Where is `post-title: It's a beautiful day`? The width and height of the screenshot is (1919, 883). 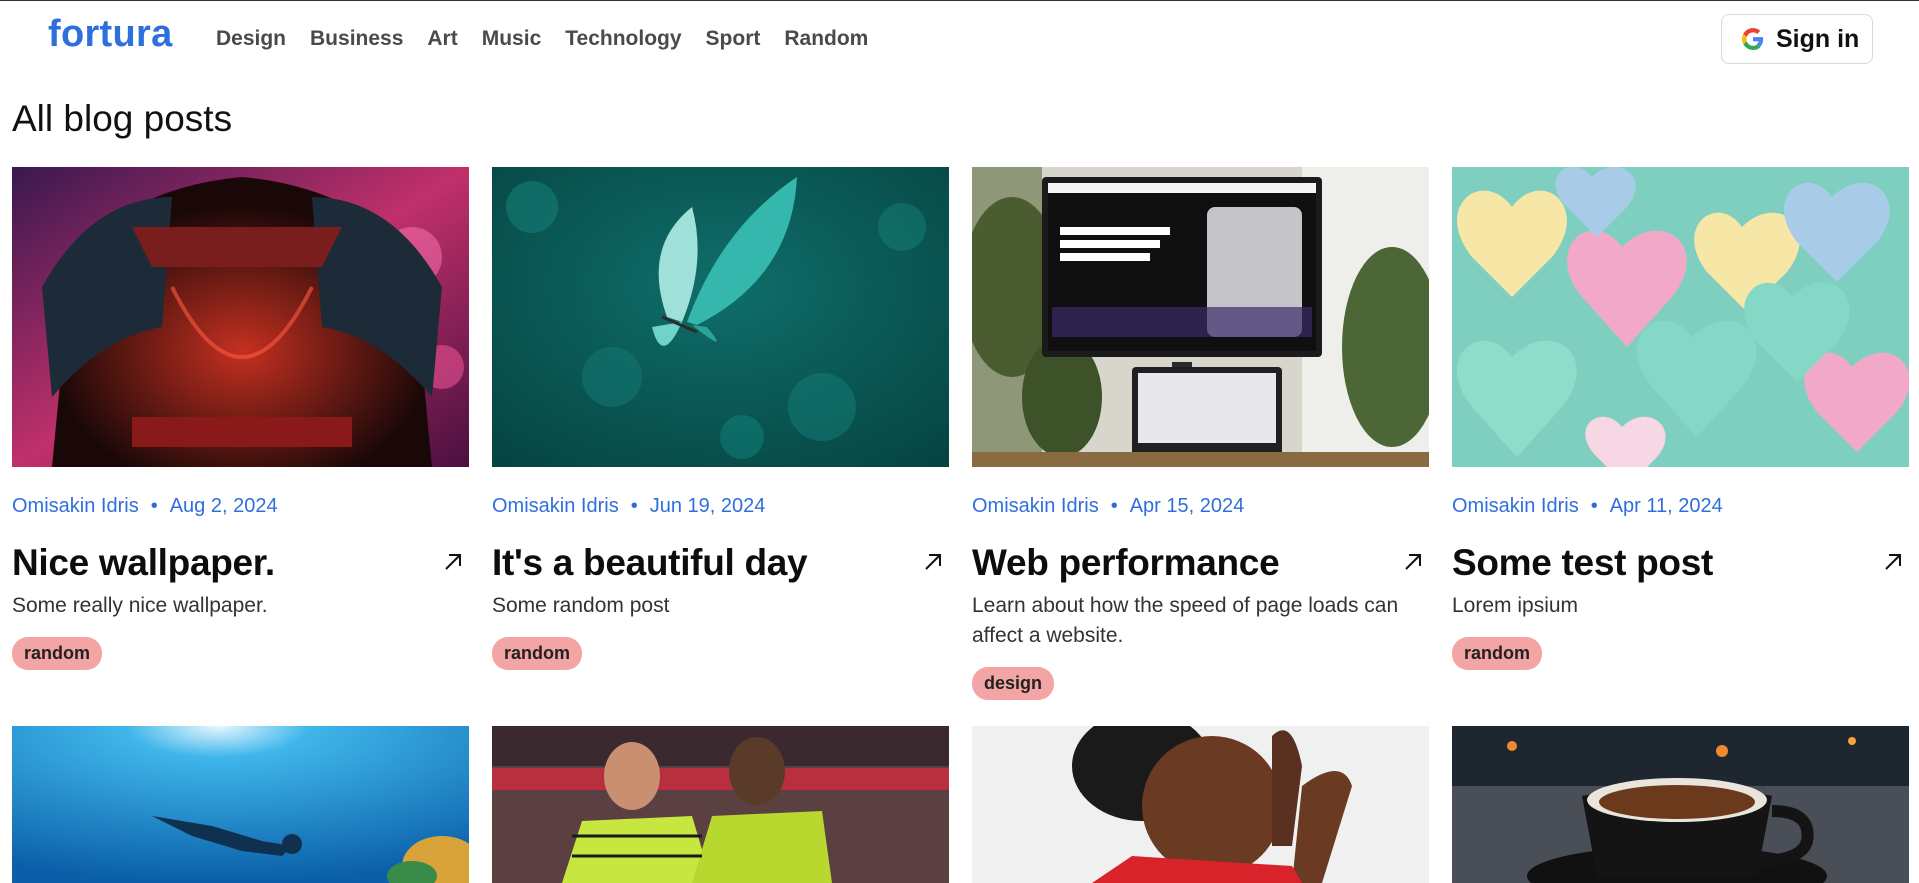 post-title: It's a beautiful day is located at coordinates (650, 563).